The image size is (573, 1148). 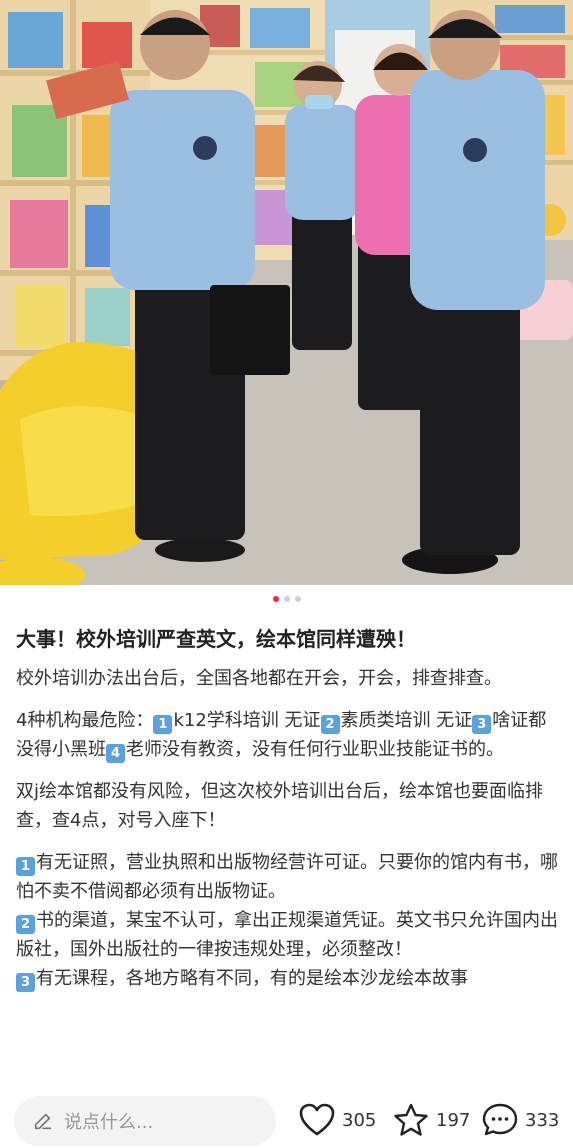 I want to click on pencil-icon, so click(x=43, y=1121).